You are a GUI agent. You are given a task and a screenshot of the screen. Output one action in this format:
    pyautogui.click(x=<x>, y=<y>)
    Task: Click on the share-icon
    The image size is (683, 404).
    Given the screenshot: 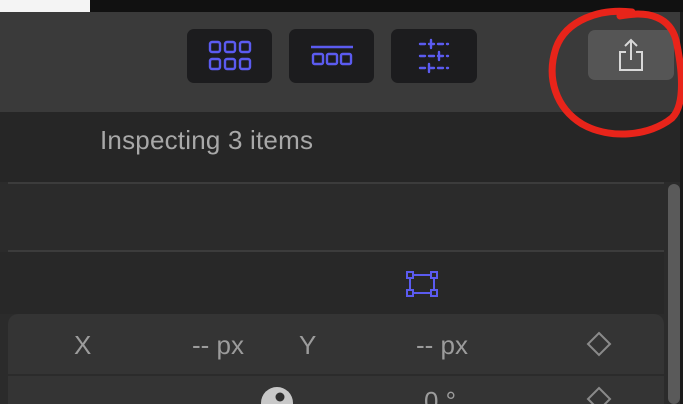 What is the action you would take?
    pyautogui.click(x=631, y=54)
    